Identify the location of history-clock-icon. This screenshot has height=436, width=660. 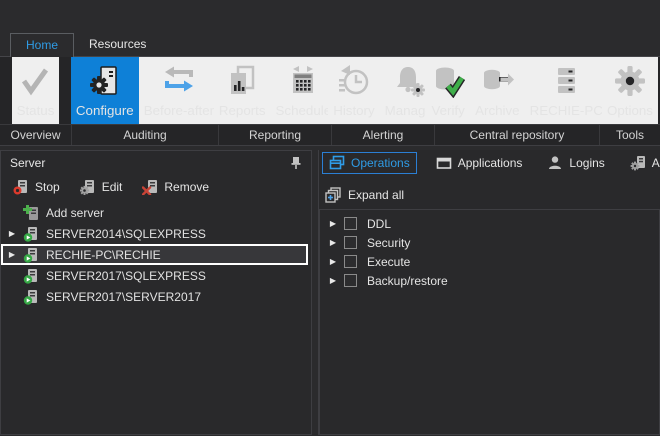
(354, 81).